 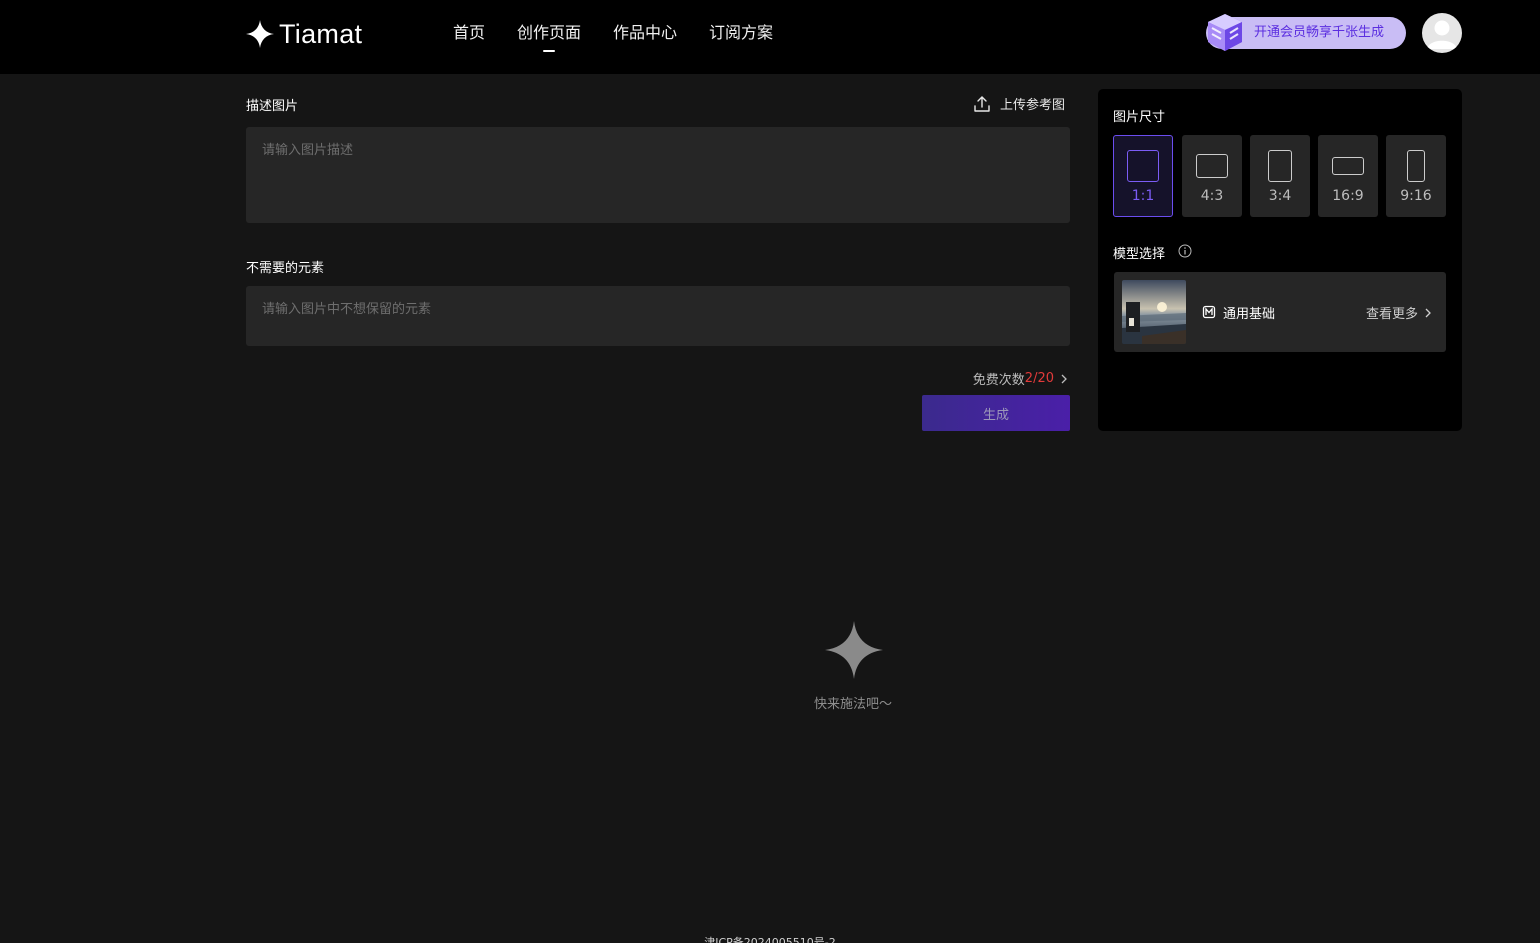 What do you see at coordinates (549, 37) in the screenshot?
I see `nav-item-create: 创作页面` at bounding box center [549, 37].